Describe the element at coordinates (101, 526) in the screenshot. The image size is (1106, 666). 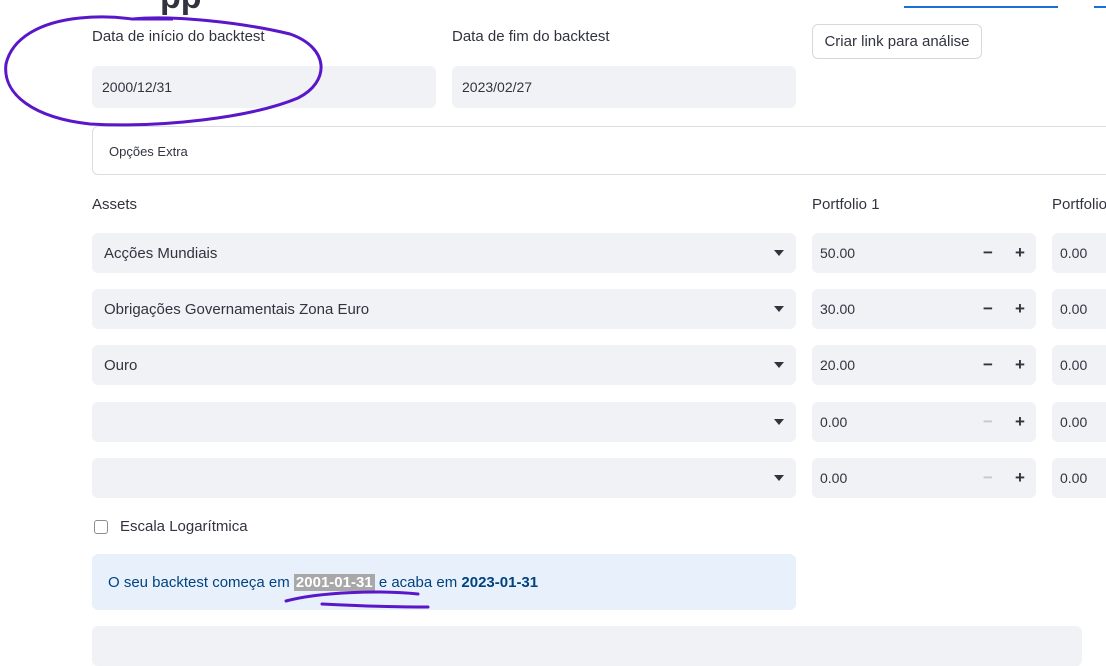
I see `log-scale-checkbox` at that location.